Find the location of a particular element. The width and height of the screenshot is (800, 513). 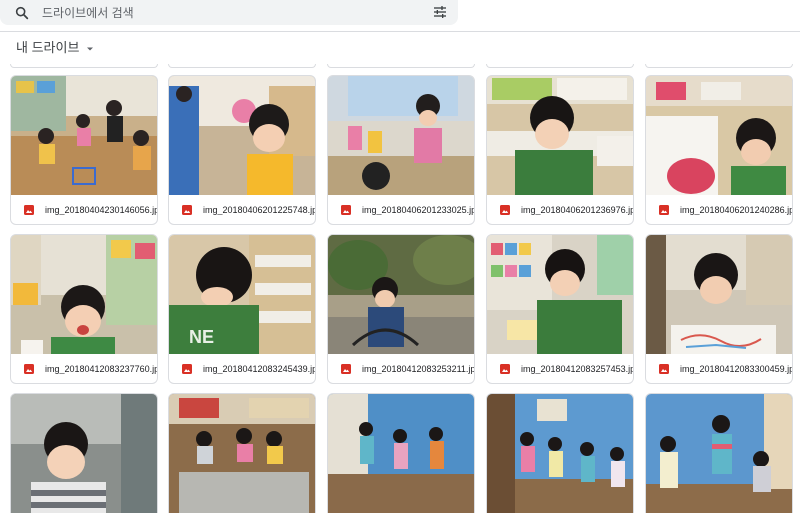

breadcrumb: 내 드라이브 is located at coordinates (55, 46).